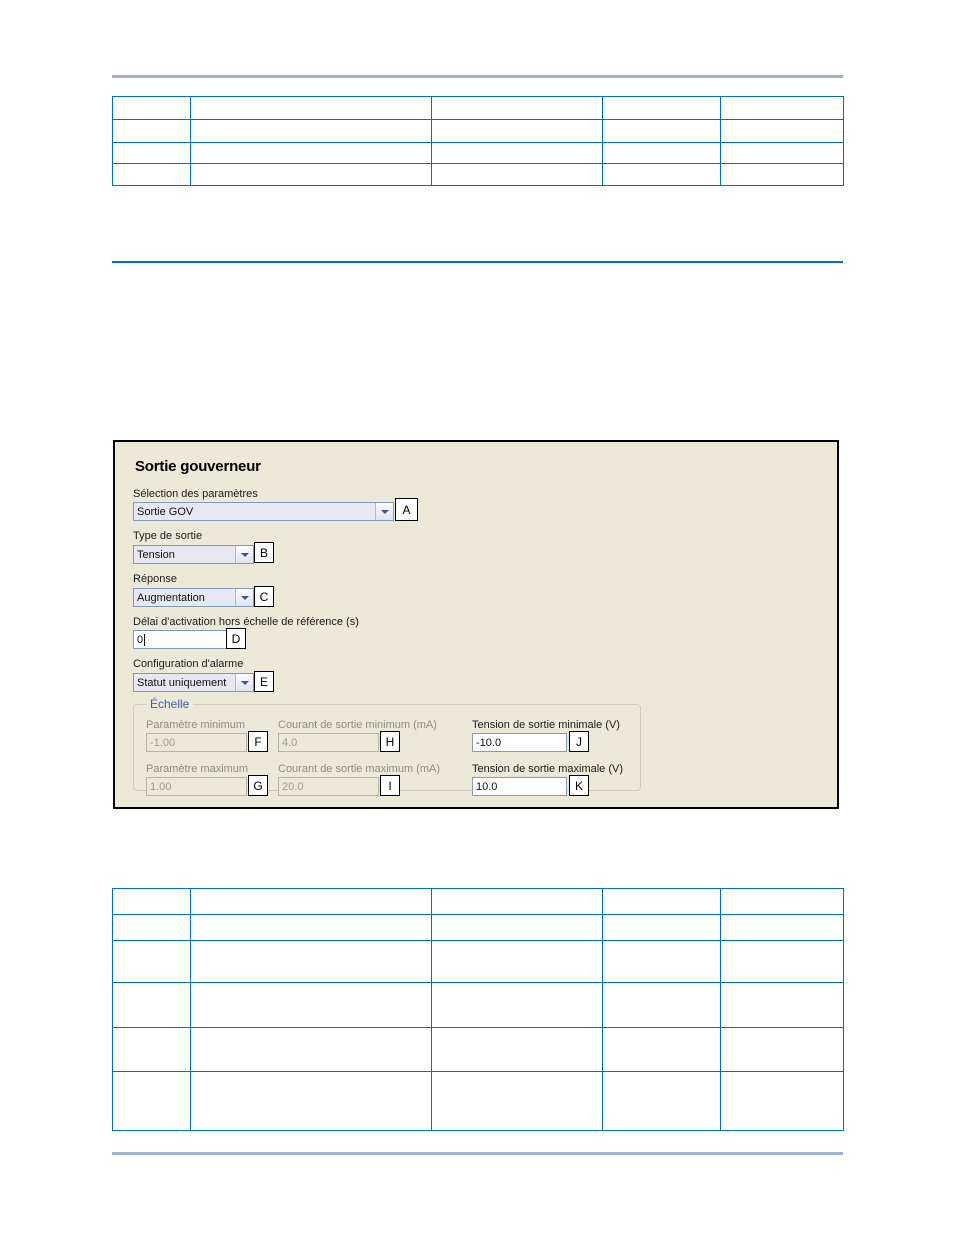 This screenshot has width=954, height=1235. Describe the element at coordinates (180, 639) in the screenshot. I see `activation-delay-input: 0` at that location.